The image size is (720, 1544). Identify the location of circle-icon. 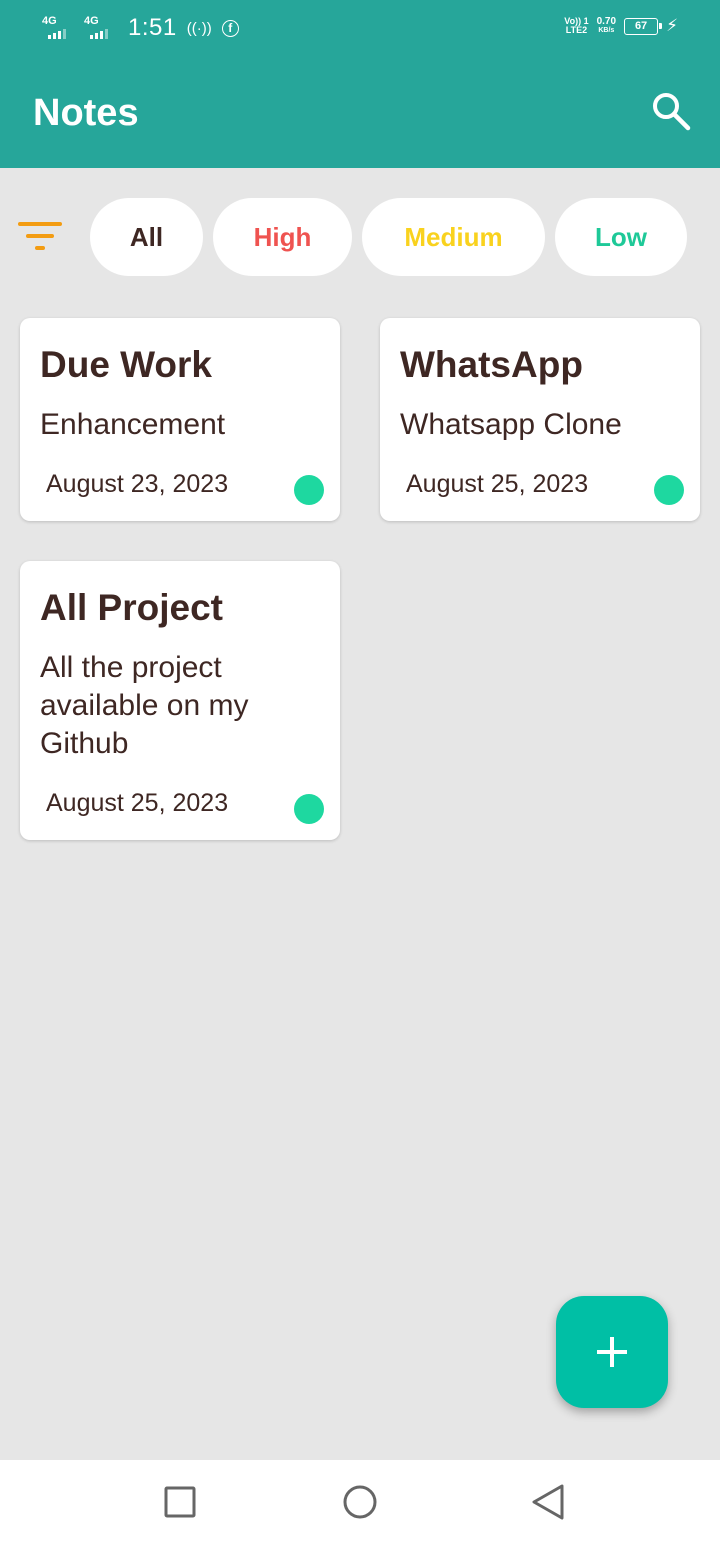
(360, 1502).